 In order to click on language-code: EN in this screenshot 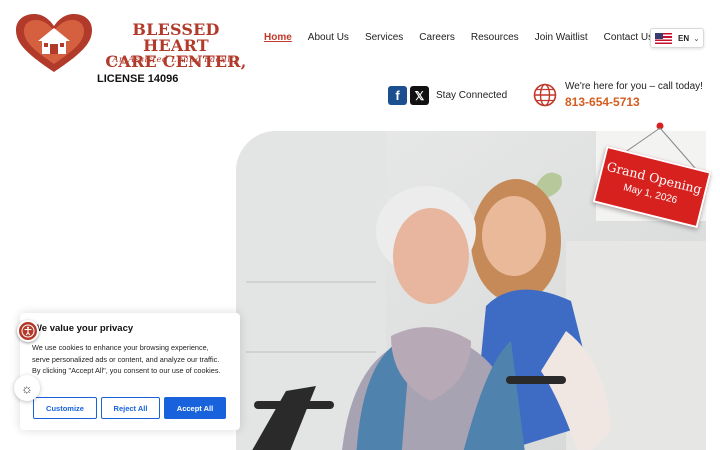, I will do `click(684, 38)`.